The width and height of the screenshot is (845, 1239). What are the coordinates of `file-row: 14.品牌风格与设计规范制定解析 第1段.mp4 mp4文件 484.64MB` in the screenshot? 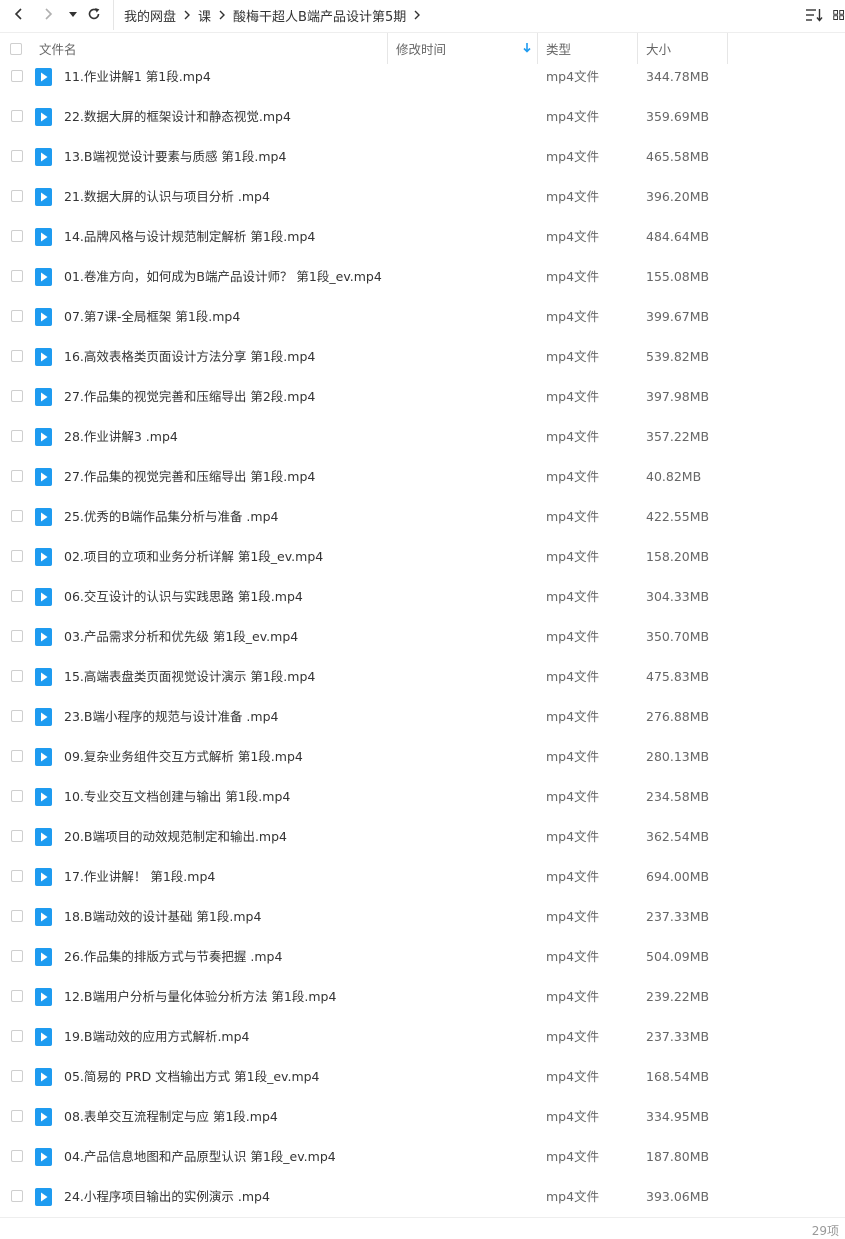 It's located at (422, 237).